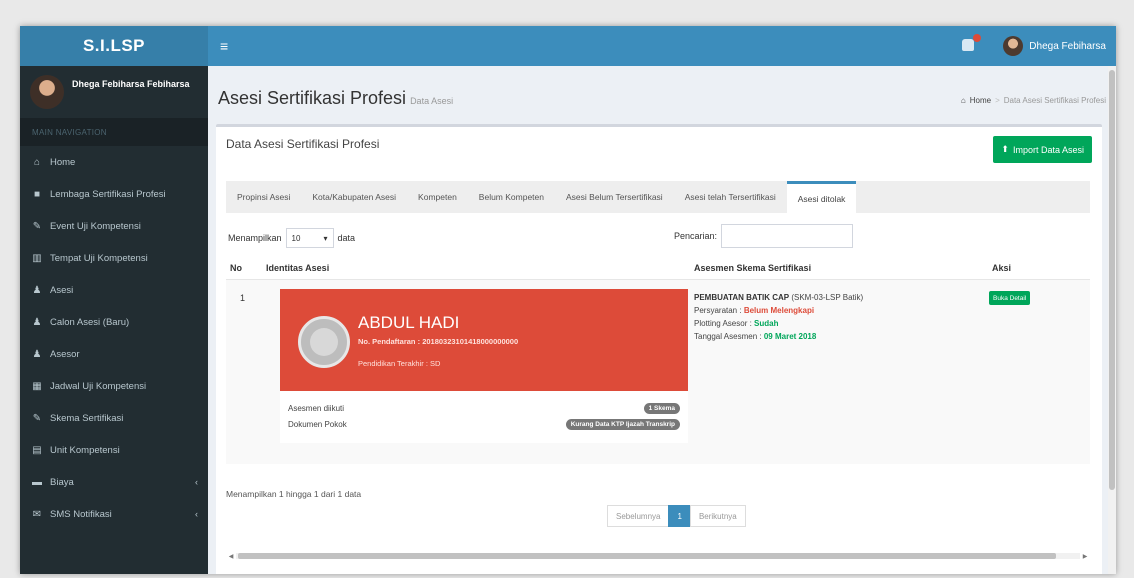 The image size is (1134, 578). I want to click on sidebar-item-label: Lembaga Sertifikasi Profesi, so click(108, 194).